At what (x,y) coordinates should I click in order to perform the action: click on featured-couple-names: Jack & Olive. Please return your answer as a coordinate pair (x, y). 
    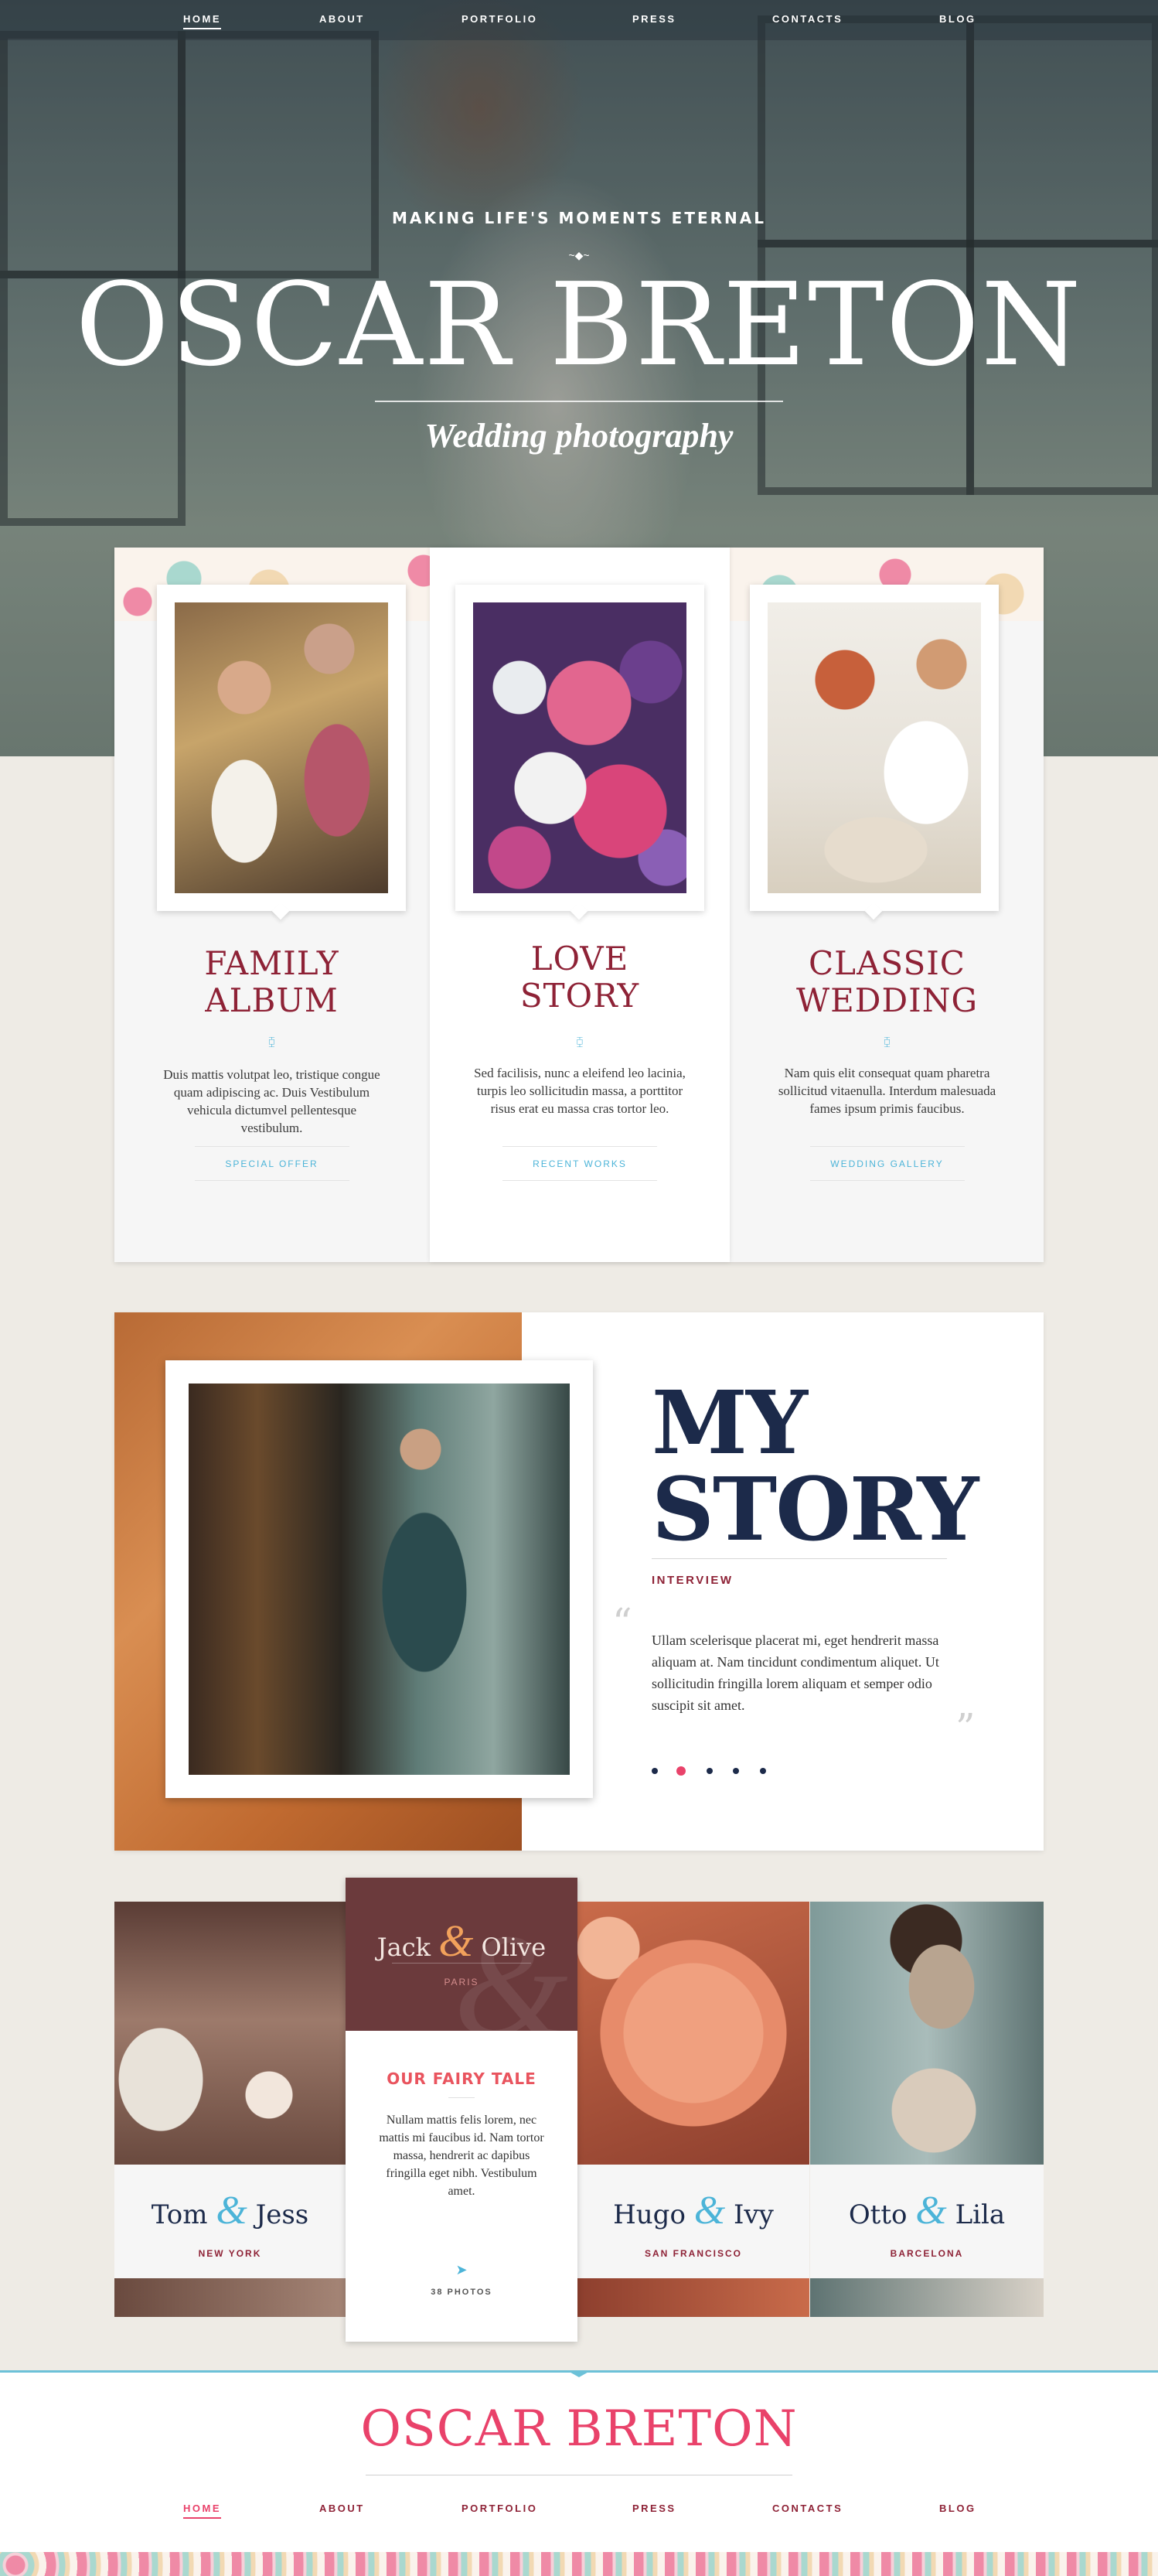
    Looking at the image, I should click on (462, 1941).